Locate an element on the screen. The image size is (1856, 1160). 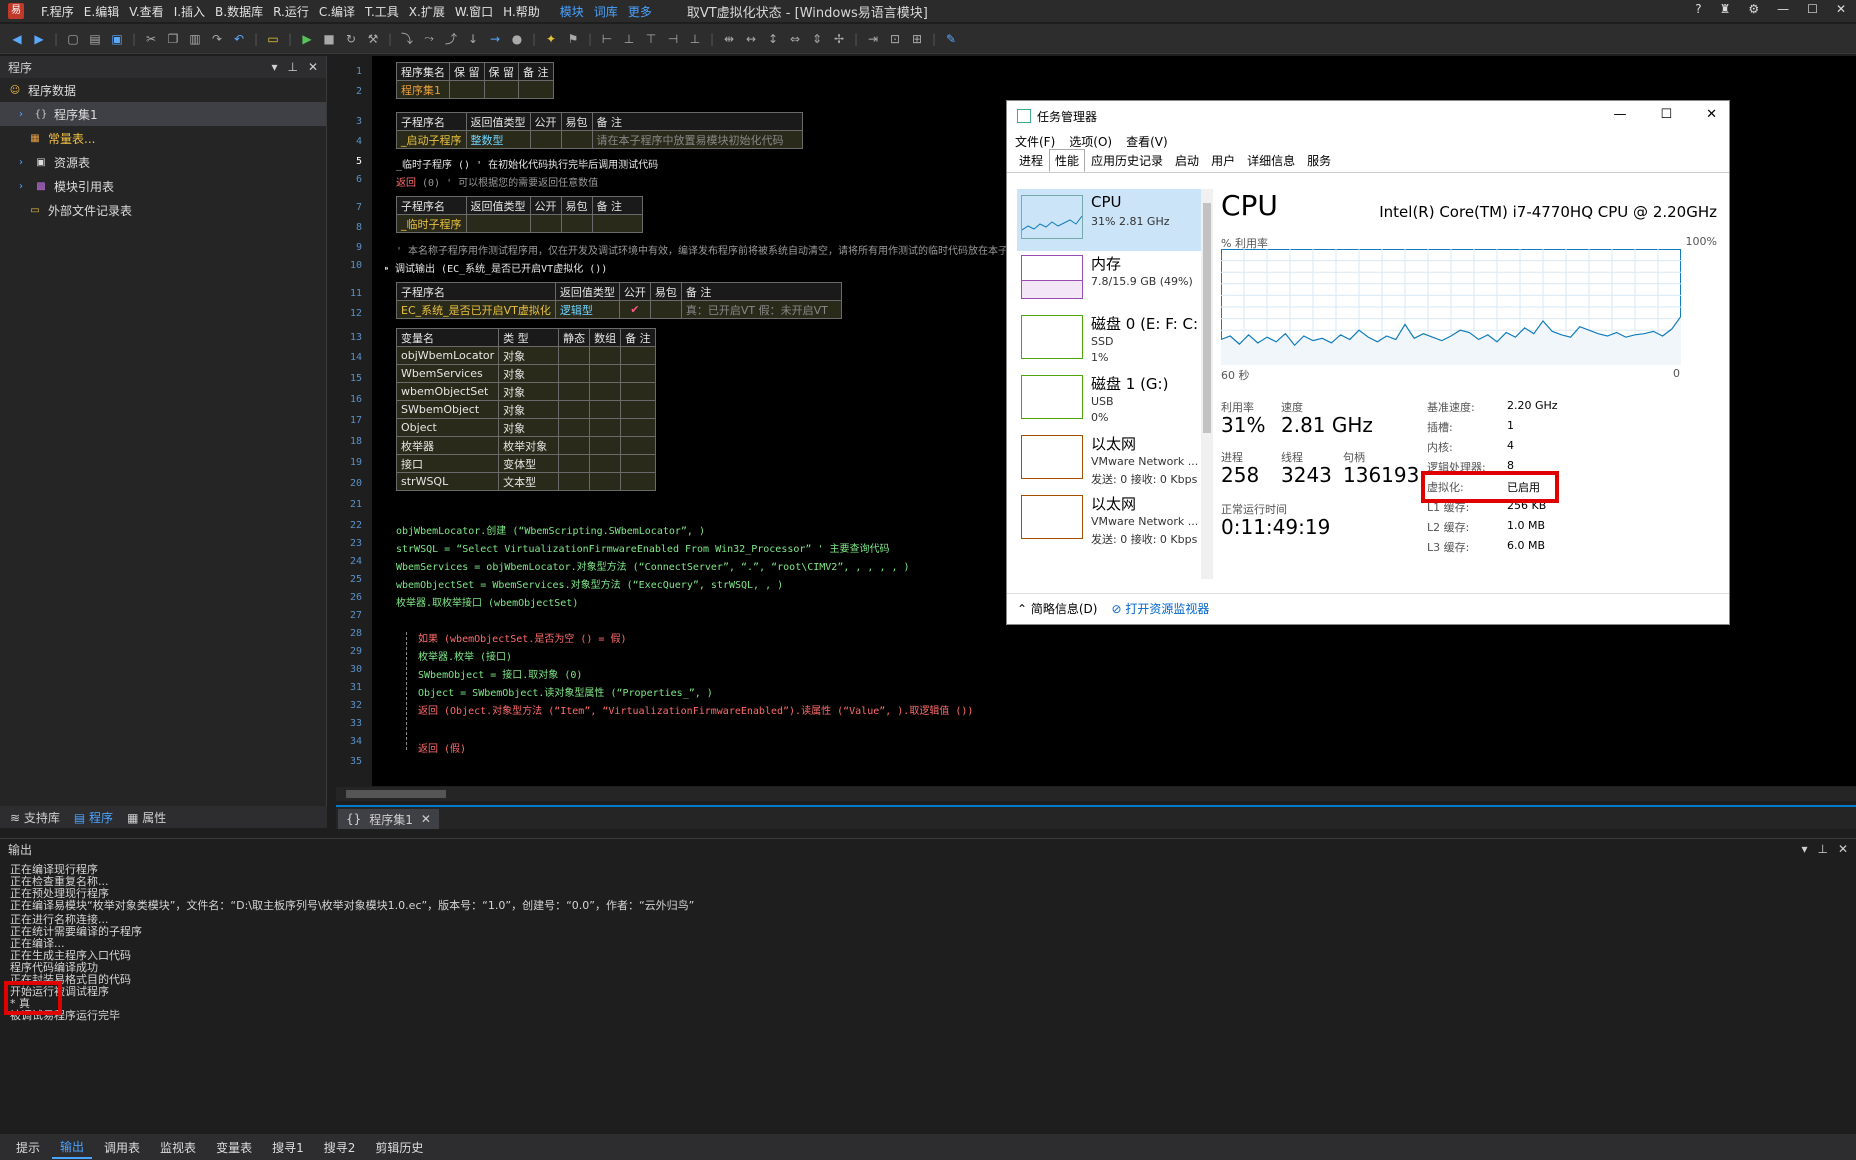
menu-database: B.数据库 is located at coordinates (239, 11).